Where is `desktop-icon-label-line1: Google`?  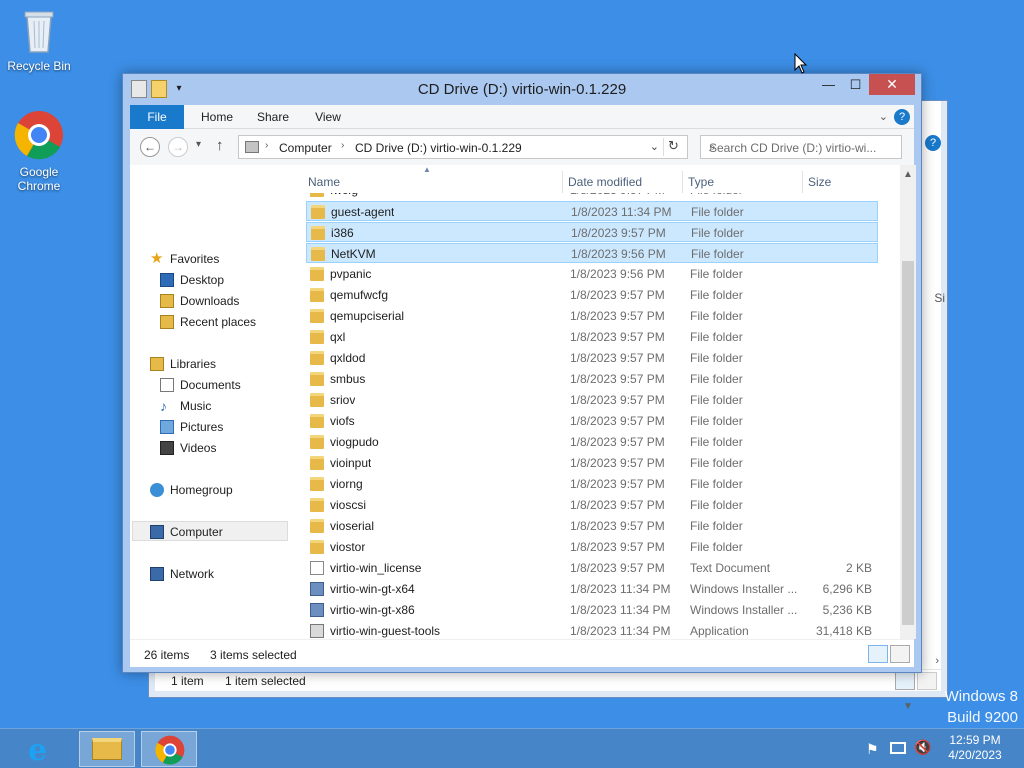
desktop-icon-label-line1: Google is located at coordinates (39, 172).